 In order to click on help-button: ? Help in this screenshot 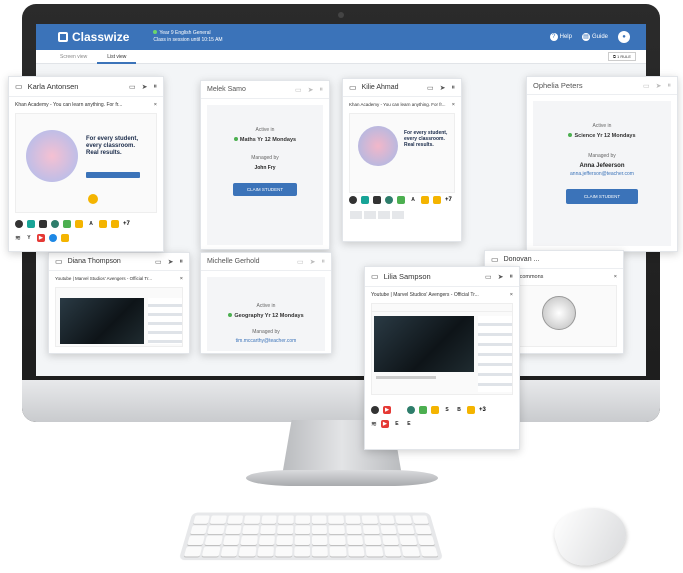, I will do `click(560, 37)`.